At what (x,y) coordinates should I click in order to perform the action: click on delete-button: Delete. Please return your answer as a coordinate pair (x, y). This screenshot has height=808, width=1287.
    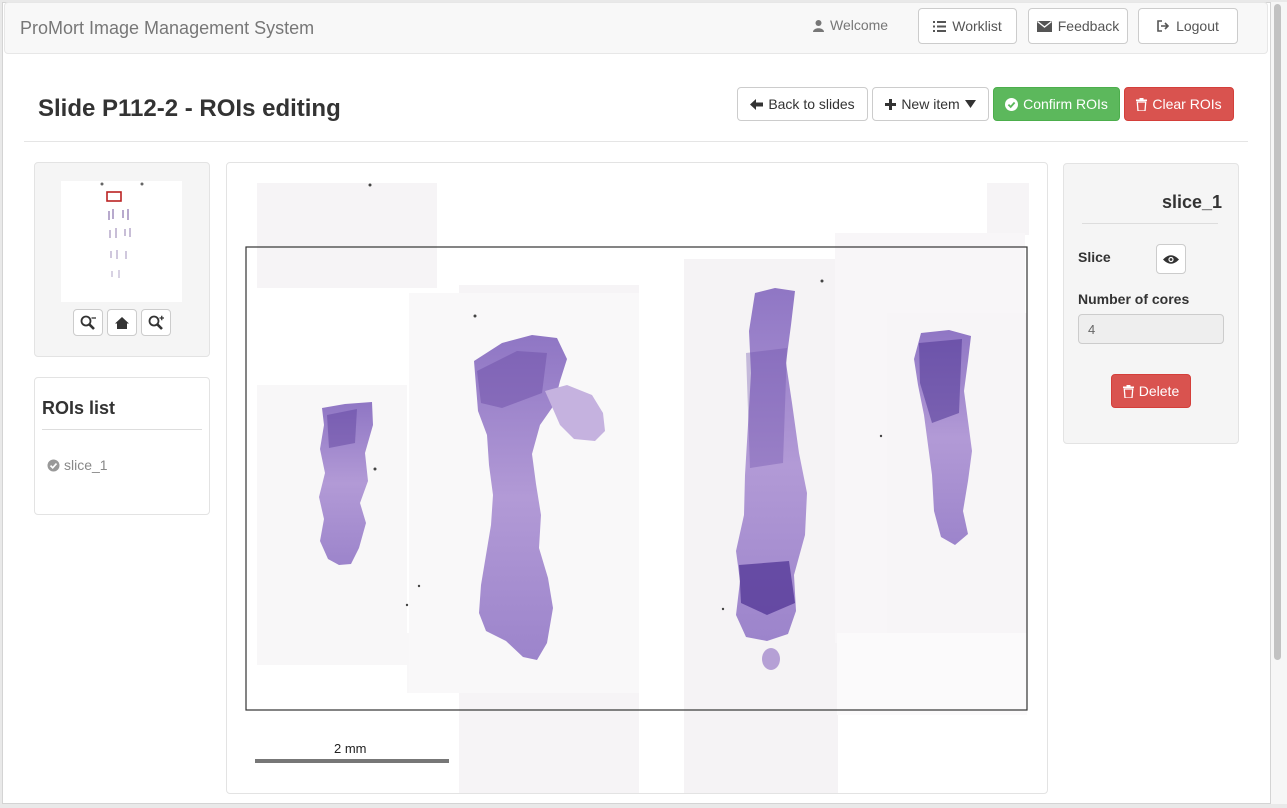
    Looking at the image, I should click on (1151, 391).